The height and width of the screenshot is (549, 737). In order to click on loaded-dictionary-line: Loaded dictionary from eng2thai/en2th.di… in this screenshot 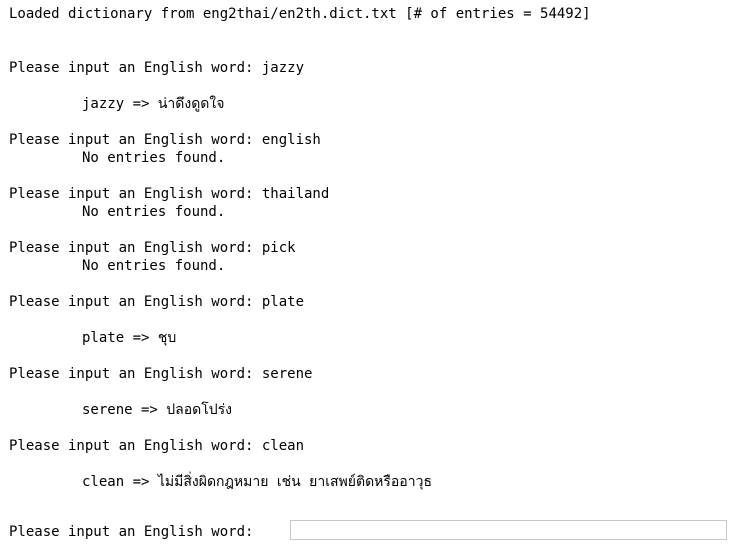, I will do `click(300, 14)`.